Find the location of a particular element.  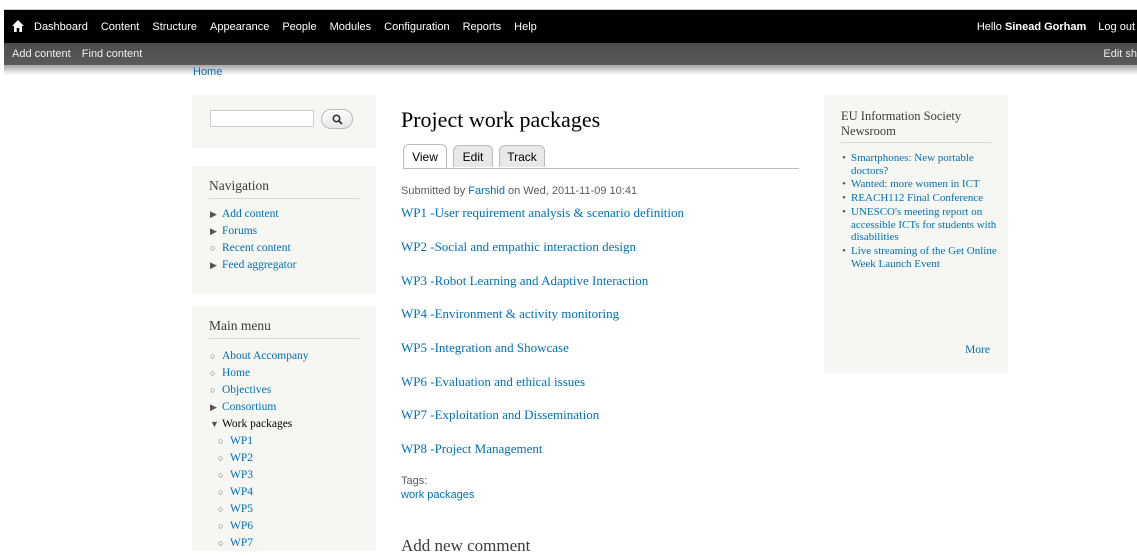

wp4-link: WP4 -Environment & activity monitoring is located at coordinates (510, 314).